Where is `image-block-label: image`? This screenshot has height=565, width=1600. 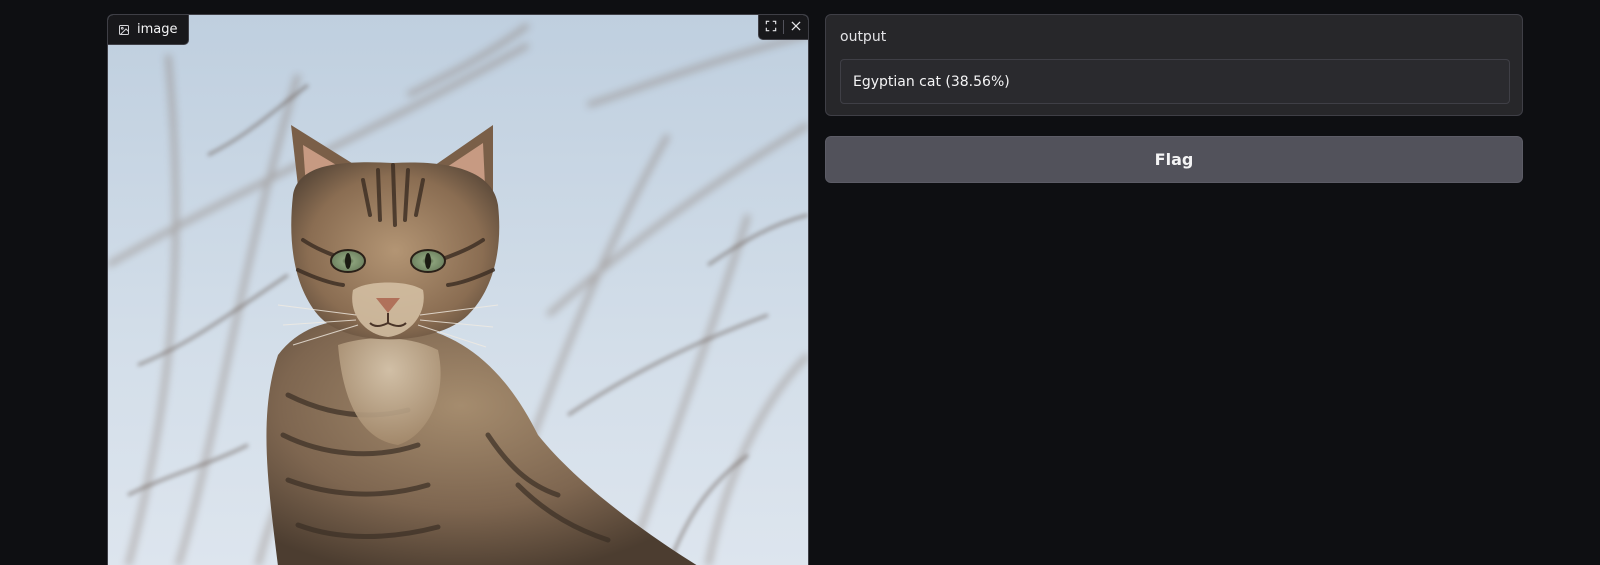 image-block-label: image is located at coordinates (148, 30).